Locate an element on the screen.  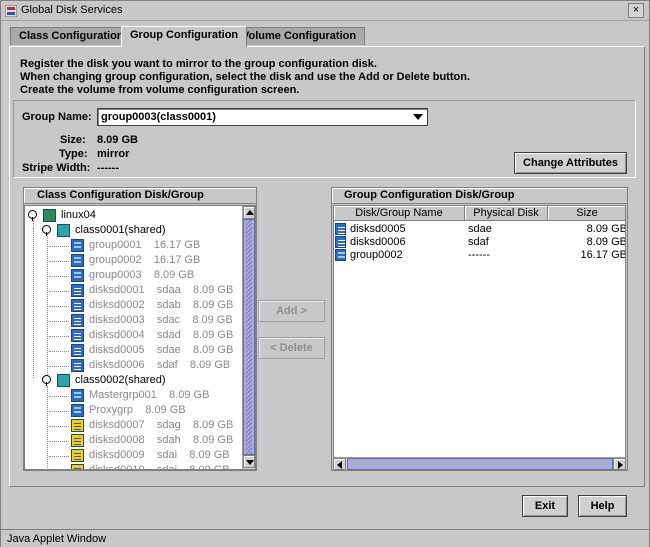
scroll-down-arrow-icon is located at coordinates (249, 461).